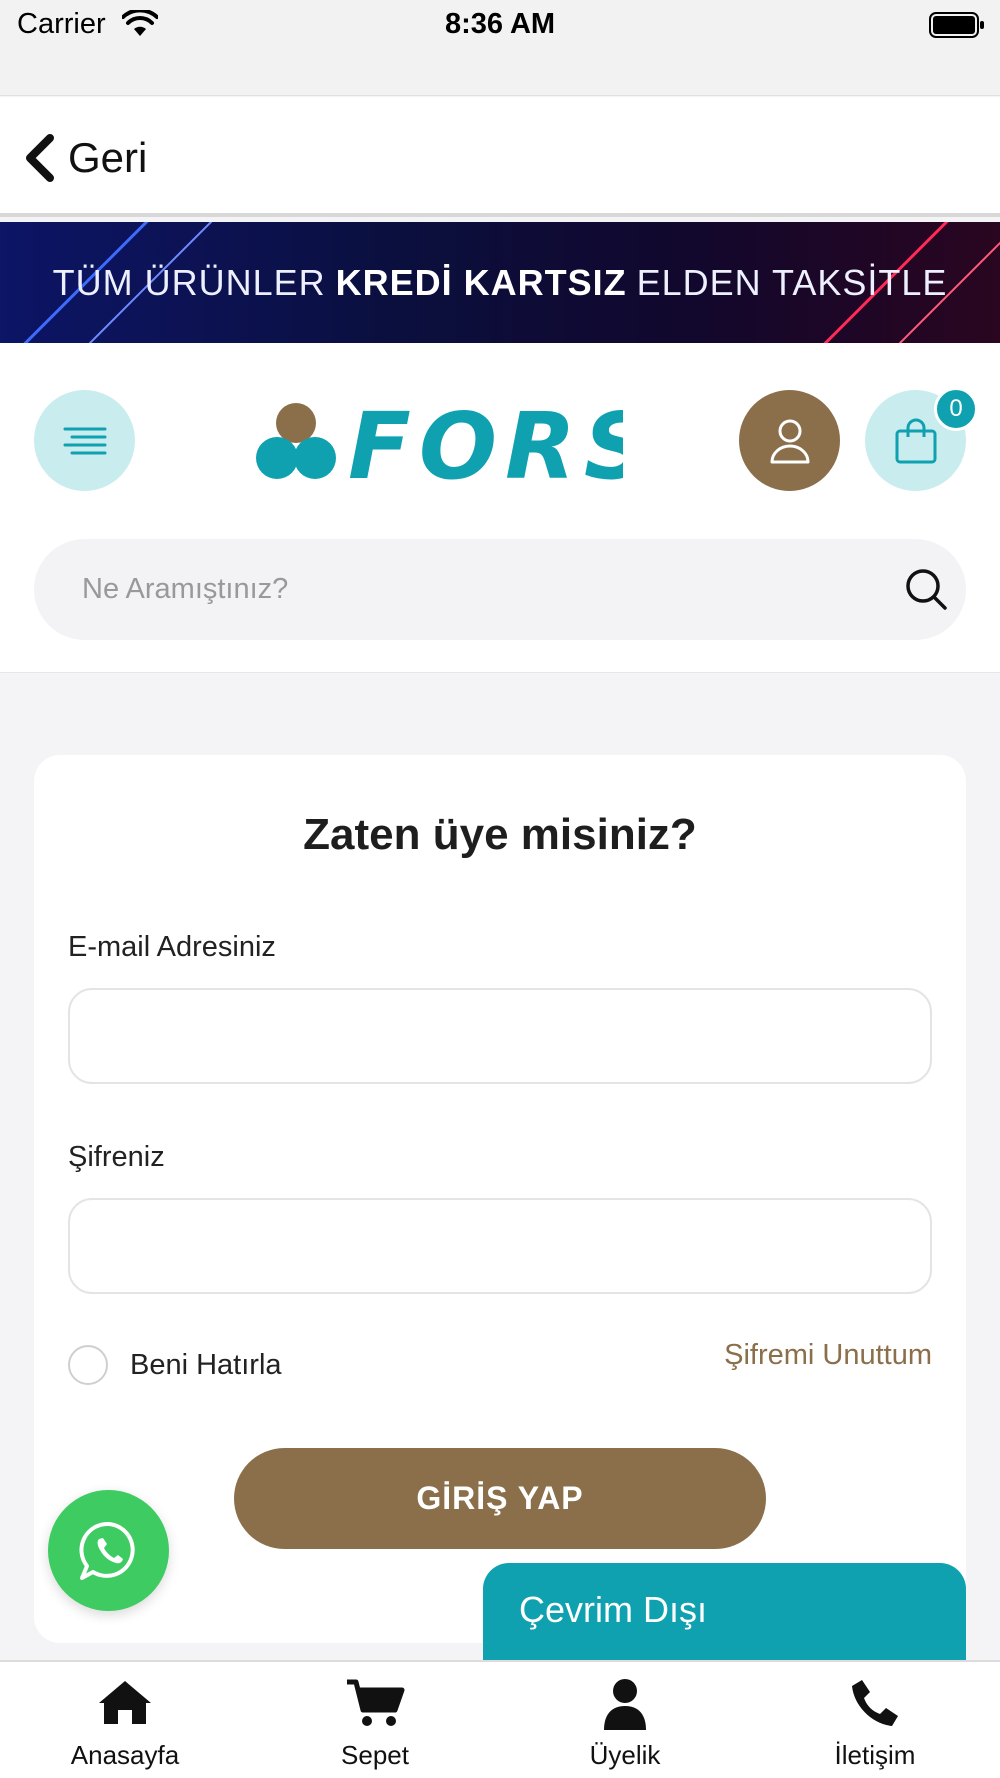  I want to click on back-button: Geri, so click(84, 158).